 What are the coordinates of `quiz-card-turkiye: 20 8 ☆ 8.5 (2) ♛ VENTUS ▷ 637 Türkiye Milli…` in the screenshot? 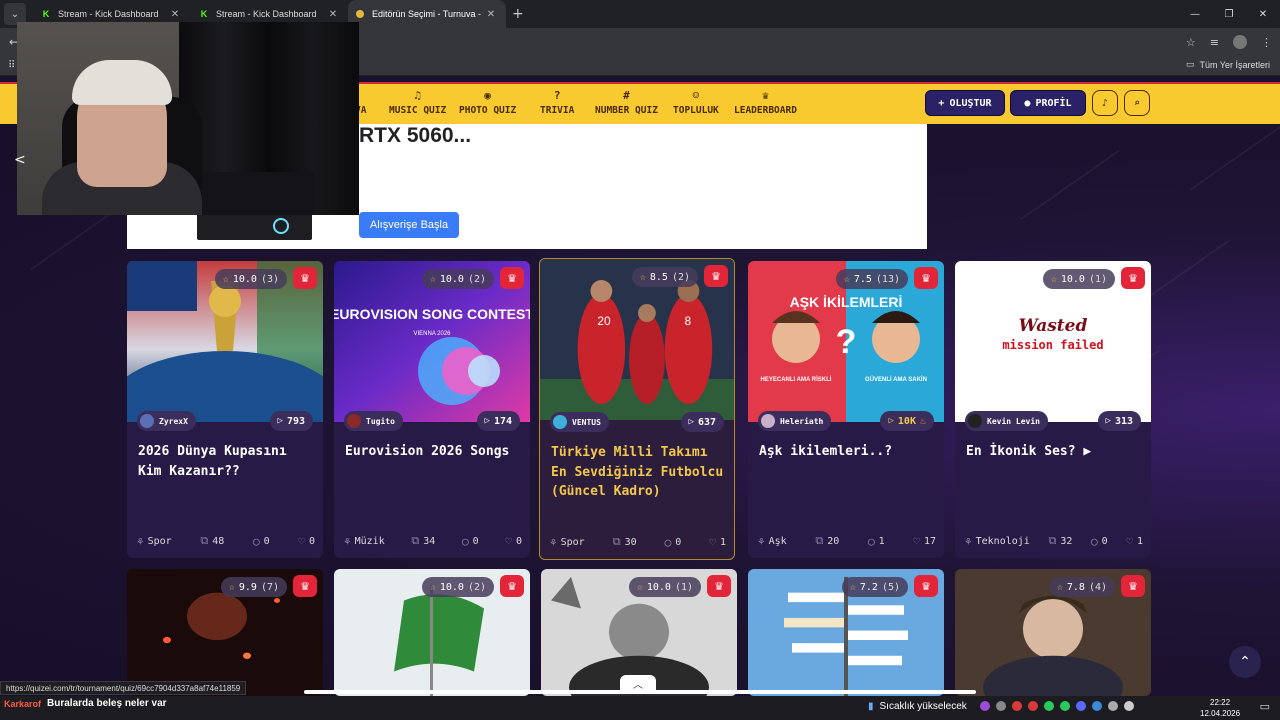 It's located at (637, 409).